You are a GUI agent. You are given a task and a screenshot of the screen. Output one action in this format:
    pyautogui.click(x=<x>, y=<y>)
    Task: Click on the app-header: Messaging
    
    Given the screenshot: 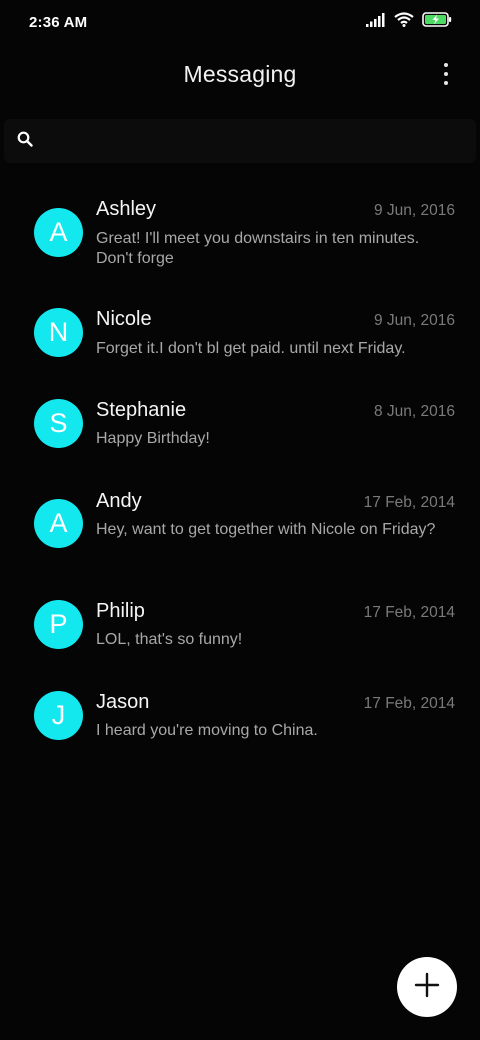 What is the action you would take?
    pyautogui.click(x=240, y=74)
    